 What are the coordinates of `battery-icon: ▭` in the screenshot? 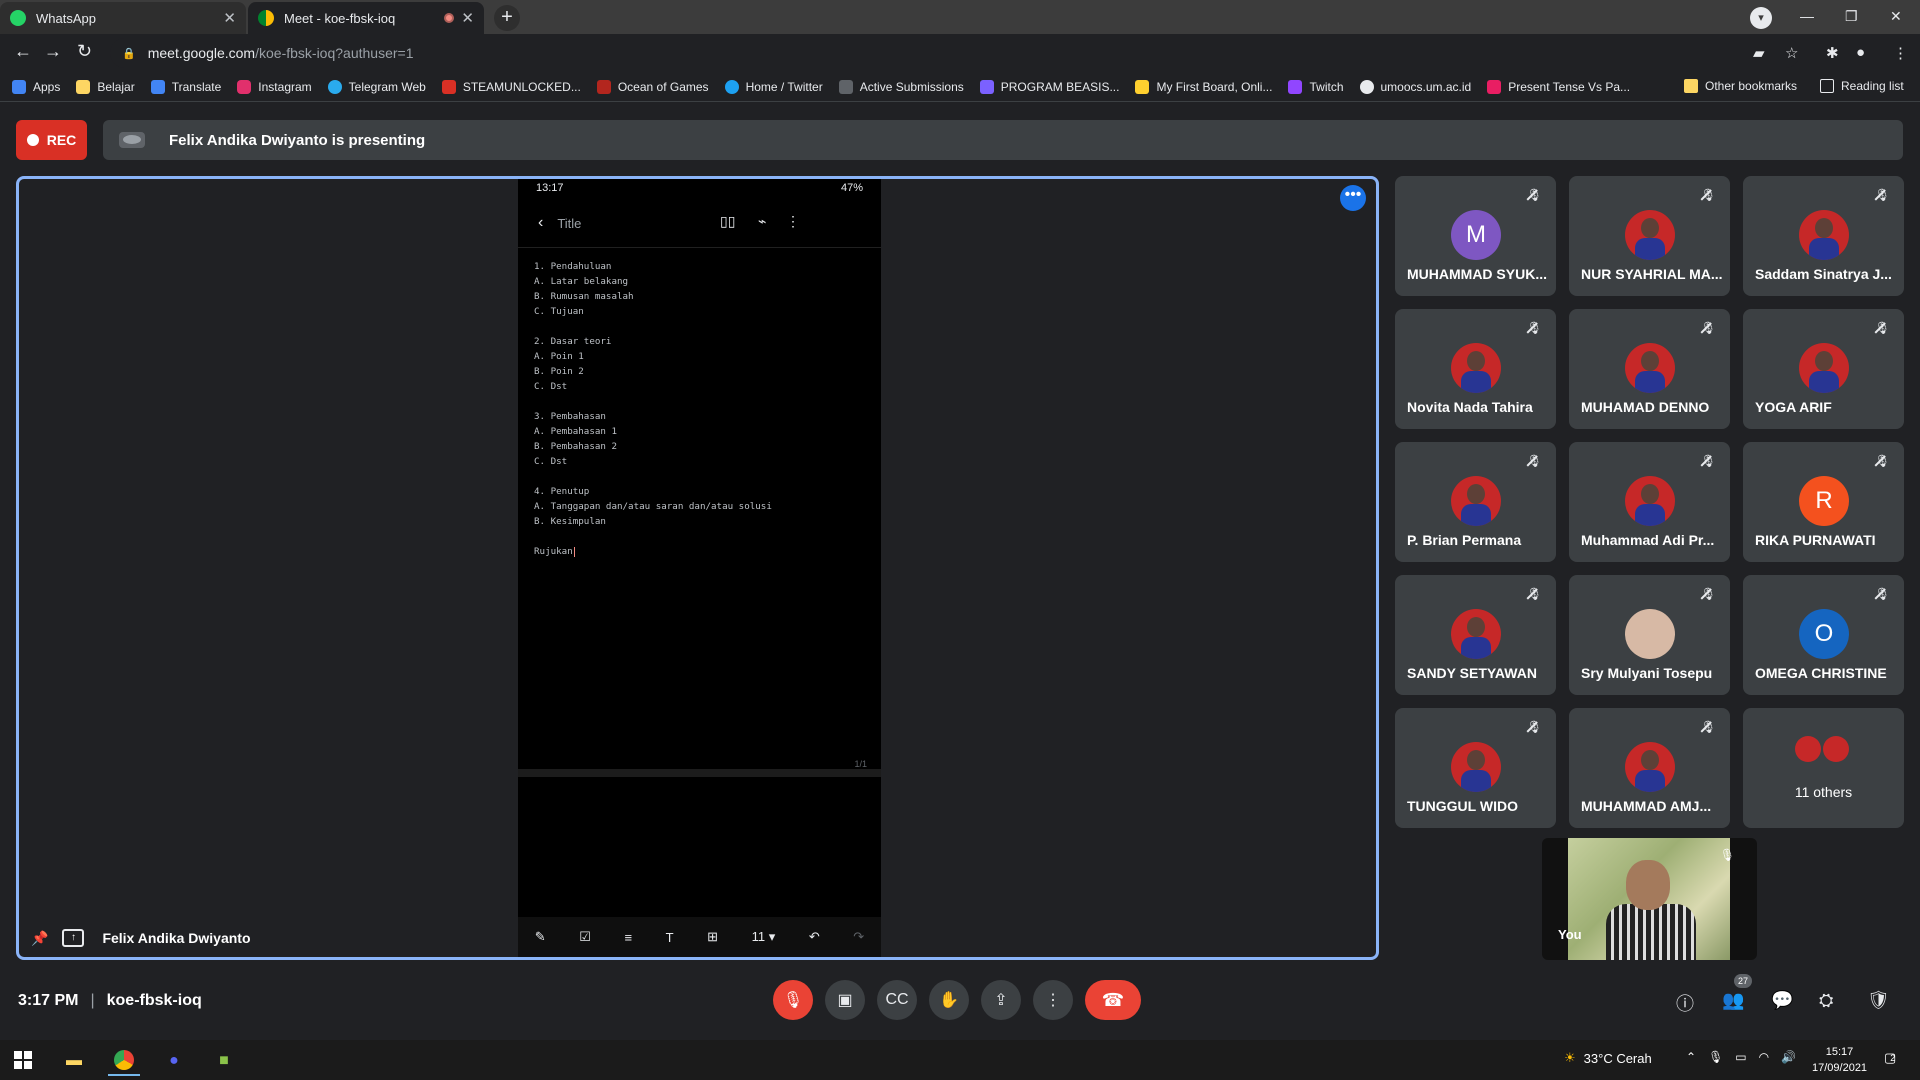 It's located at (1740, 1057).